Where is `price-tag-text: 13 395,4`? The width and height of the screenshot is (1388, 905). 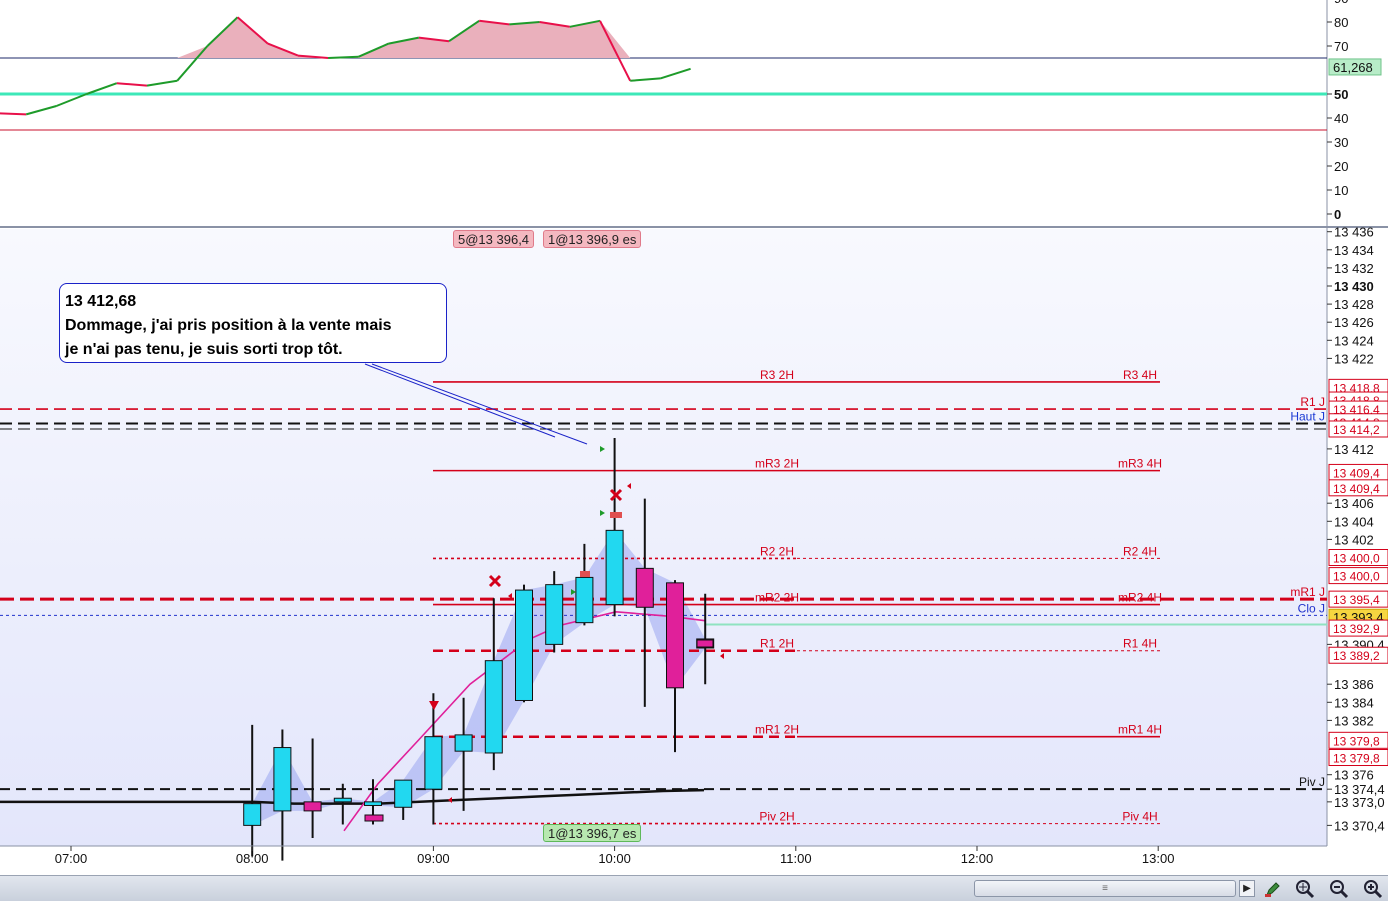
price-tag-text: 13 395,4 is located at coordinates (1356, 600).